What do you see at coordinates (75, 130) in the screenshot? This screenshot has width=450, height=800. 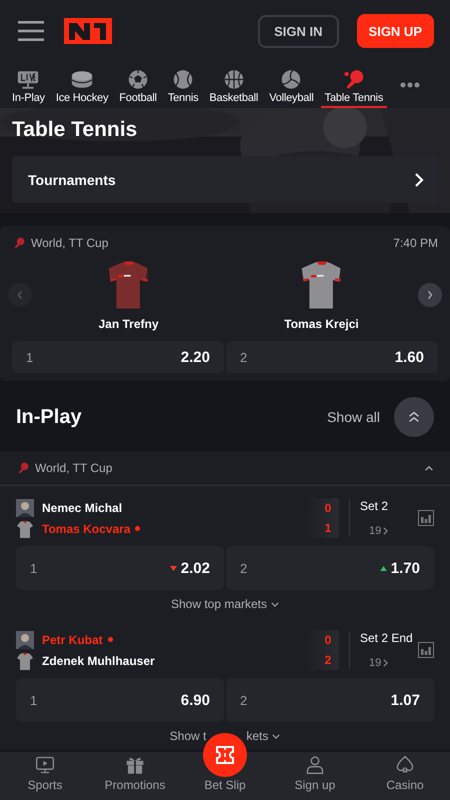 I see `page-title: Table Tennis` at bounding box center [75, 130].